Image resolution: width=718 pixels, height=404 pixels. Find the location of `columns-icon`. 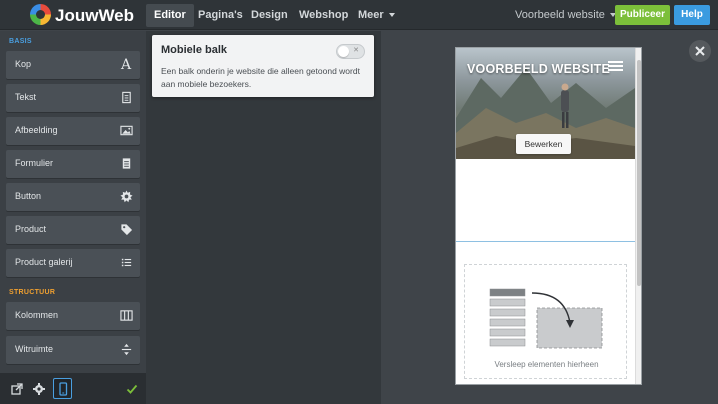

columns-icon is located at coordinates (126, 316).